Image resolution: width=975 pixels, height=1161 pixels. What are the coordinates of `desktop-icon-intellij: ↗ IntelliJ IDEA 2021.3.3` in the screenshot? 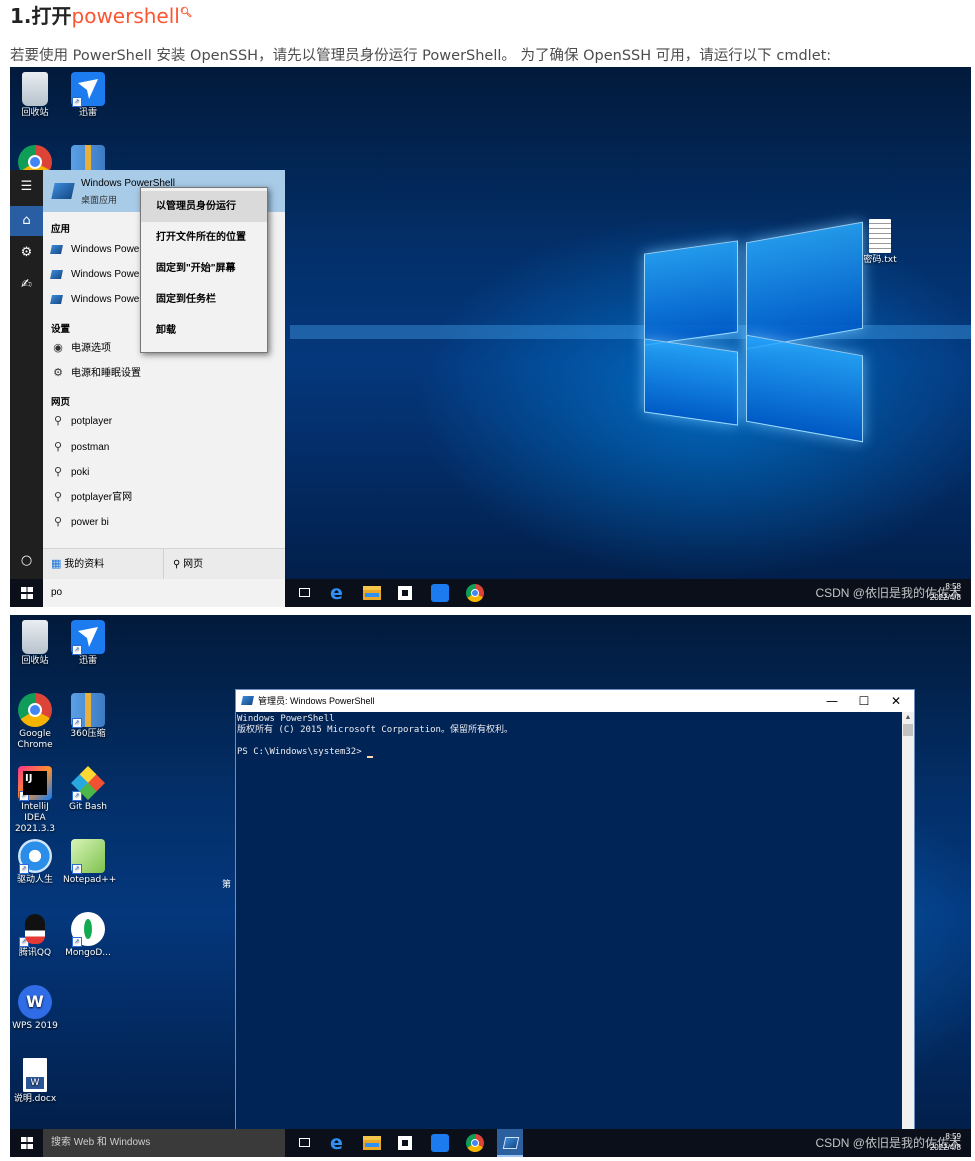 It's located at (35, 800).